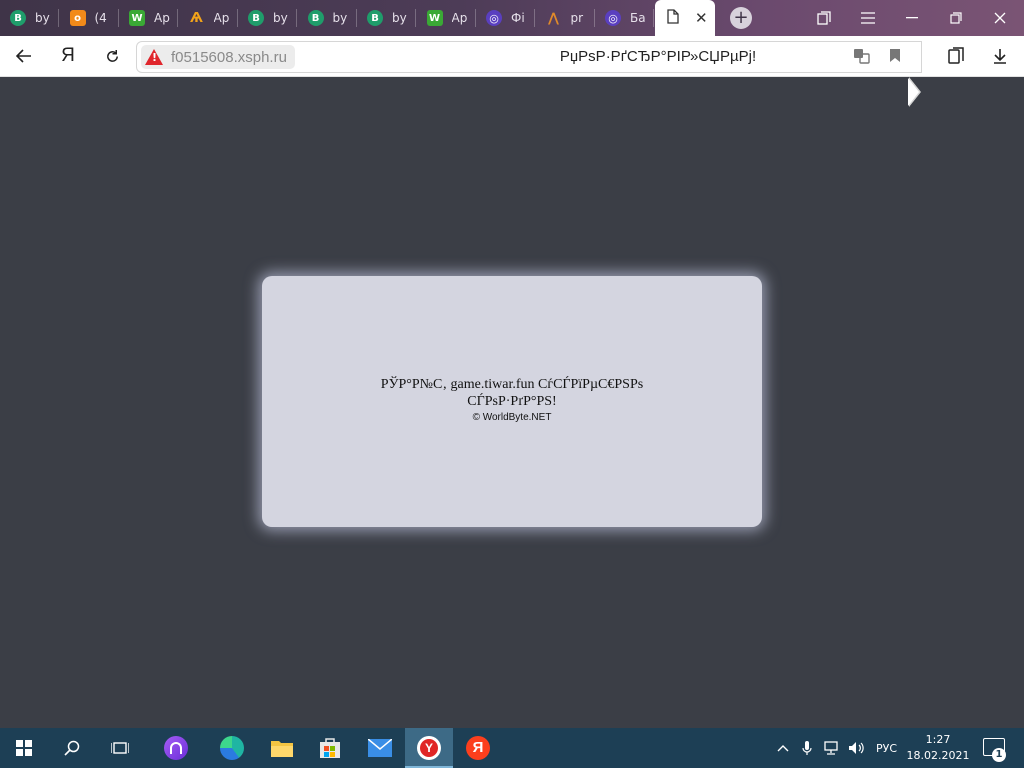 Image resolution: width=1024 pixels, height=768 pixels. Describe the element at coordinates (565, 18) in the screenshot. I see `tab-9: ⋀ pr` at that location.